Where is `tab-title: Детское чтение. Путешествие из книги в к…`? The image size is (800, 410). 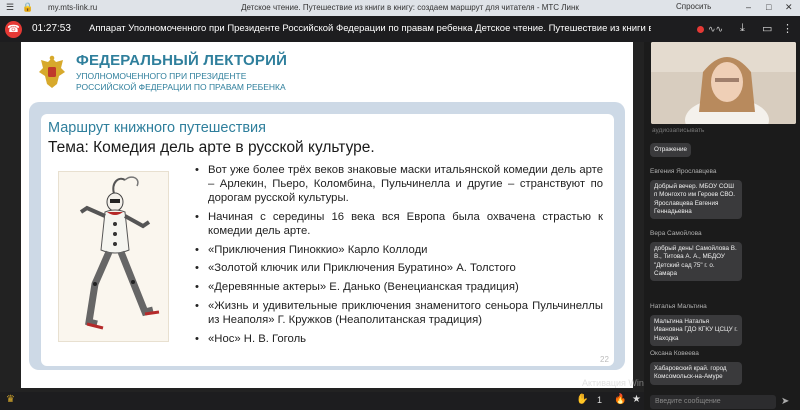 tab-title: Детское чтение. Путешествие из книги в к… is located at coordinates (410, 7).